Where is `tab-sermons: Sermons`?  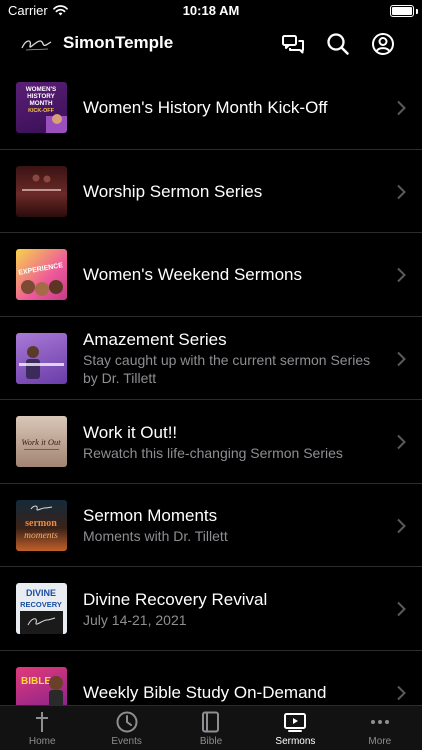 tab-sermons: Sermons is located at coordinates (295, 728).